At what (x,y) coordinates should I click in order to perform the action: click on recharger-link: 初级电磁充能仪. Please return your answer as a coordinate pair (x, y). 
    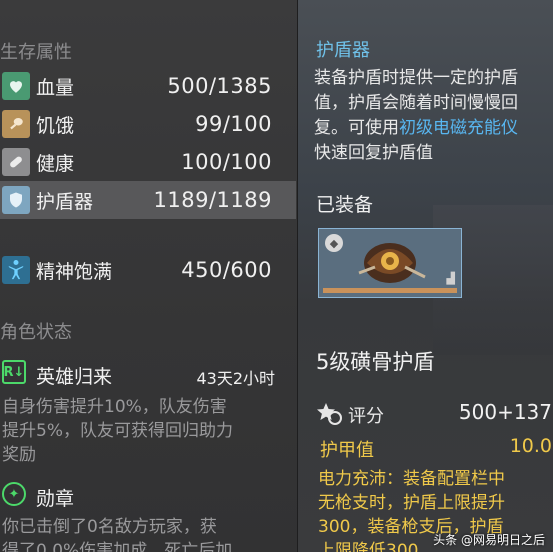
    Looking at the image, I should click on (458, 128).